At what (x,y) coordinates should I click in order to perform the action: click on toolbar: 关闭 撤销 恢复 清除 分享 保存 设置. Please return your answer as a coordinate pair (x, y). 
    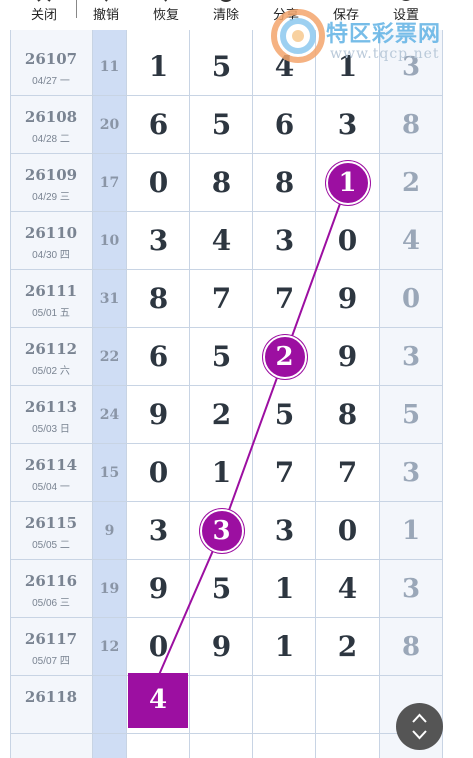
    Looking at the image, I should click on (236, 15).